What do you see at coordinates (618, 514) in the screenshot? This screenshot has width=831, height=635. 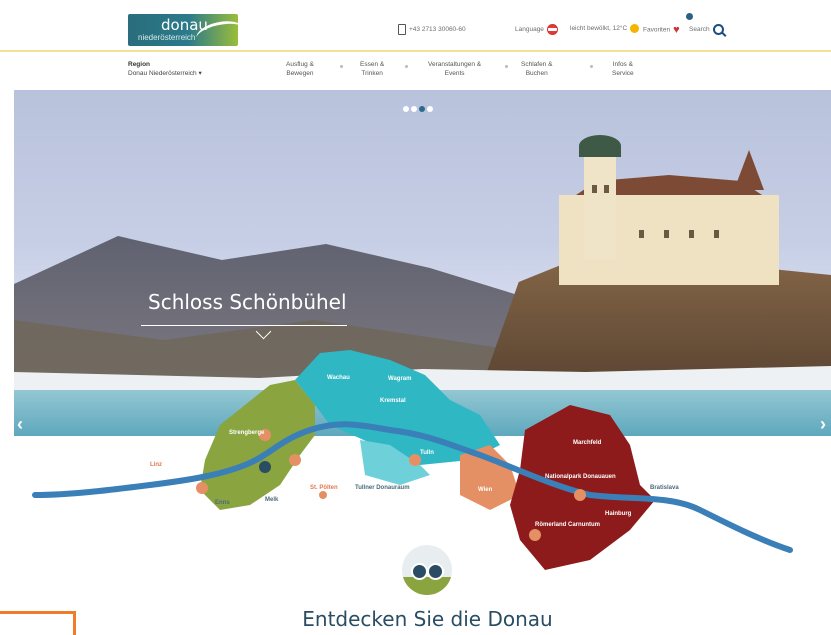 I see `map-label-hainburg: Hainburg` at bounding box center [618, 514].